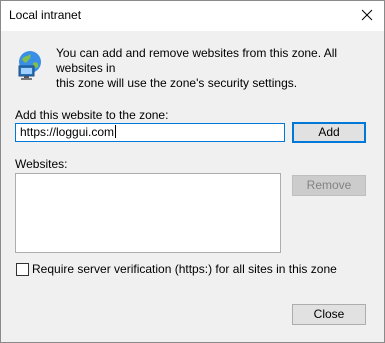  Describe the element at coordinates (329, 314) in the screenshot. I see `close-button: Close` at that location.